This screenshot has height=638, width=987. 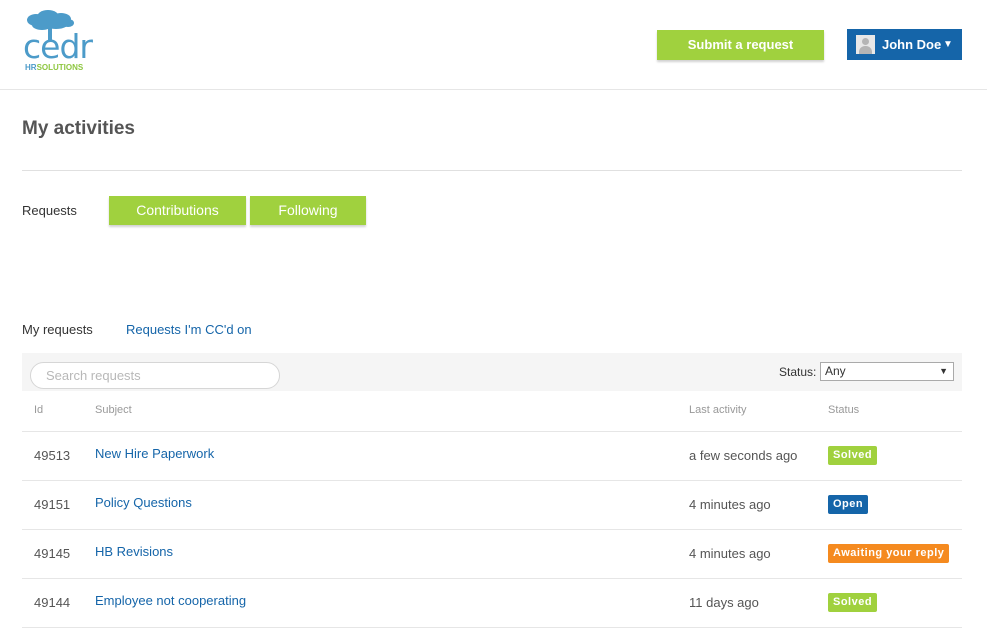 I want to click on caret-down-icon: ▼, so click(x=948, y=44).